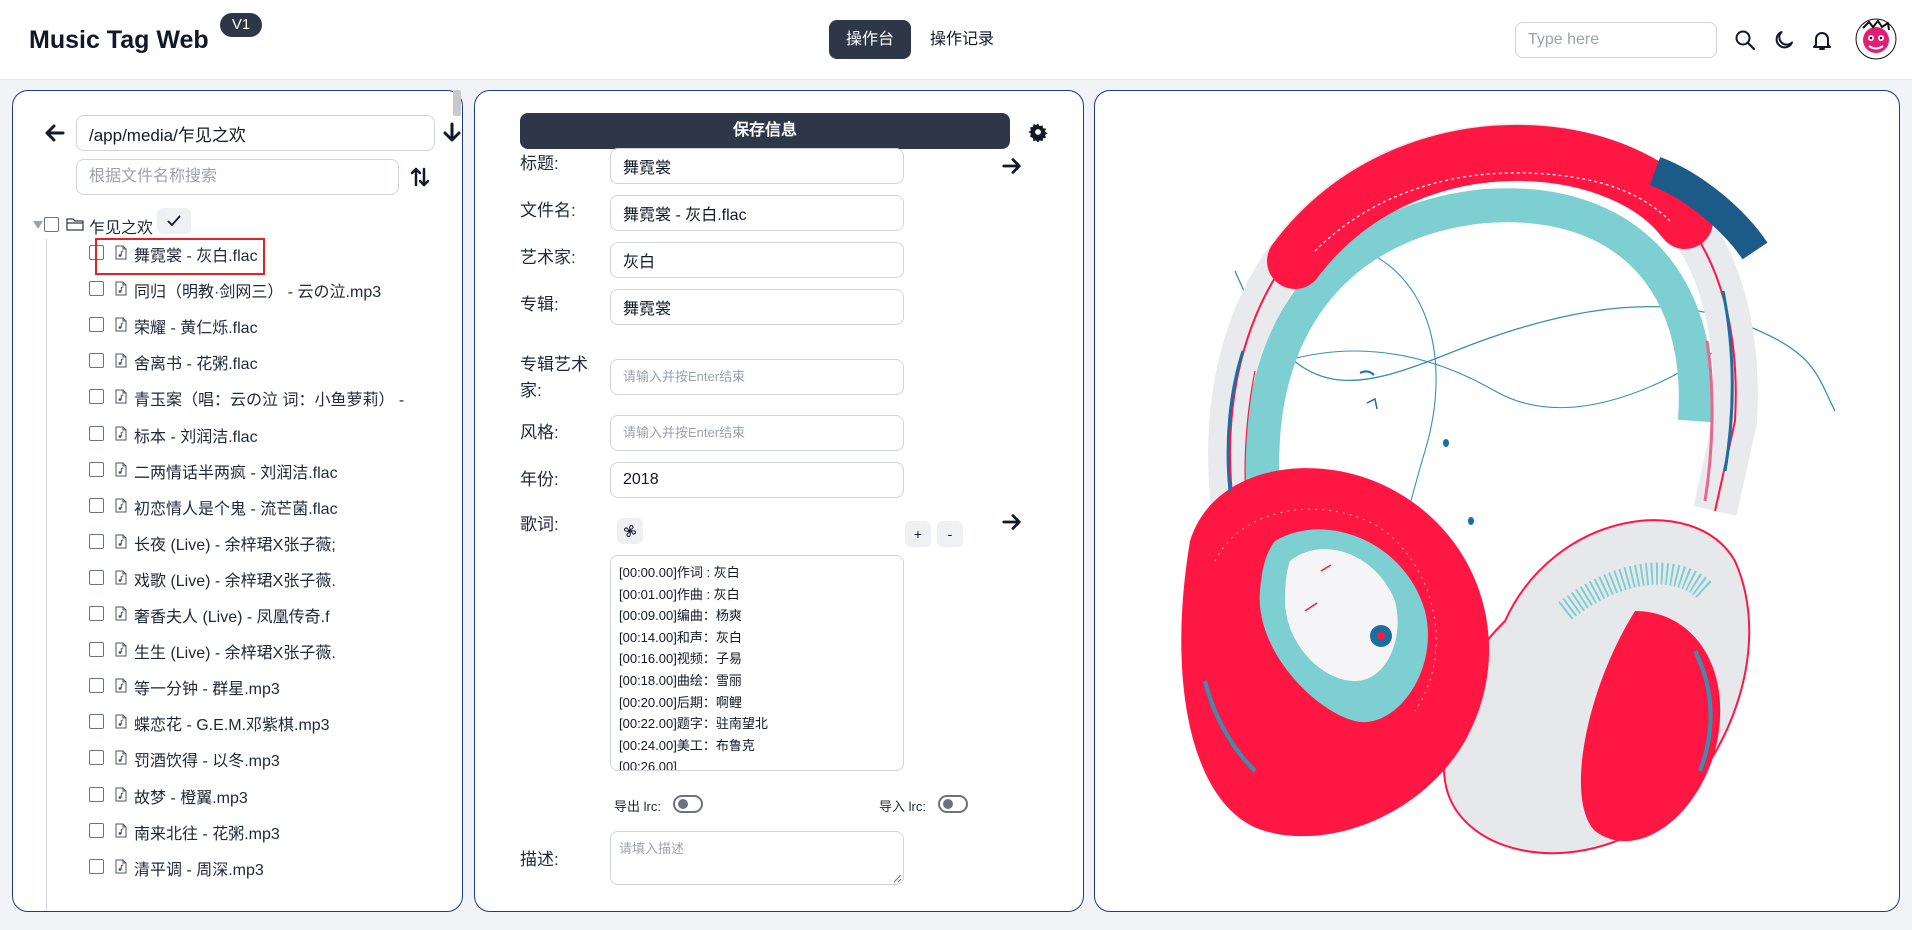 The image size is (1912, 930). I want to click on filename-filter-input, so click(237, 177).